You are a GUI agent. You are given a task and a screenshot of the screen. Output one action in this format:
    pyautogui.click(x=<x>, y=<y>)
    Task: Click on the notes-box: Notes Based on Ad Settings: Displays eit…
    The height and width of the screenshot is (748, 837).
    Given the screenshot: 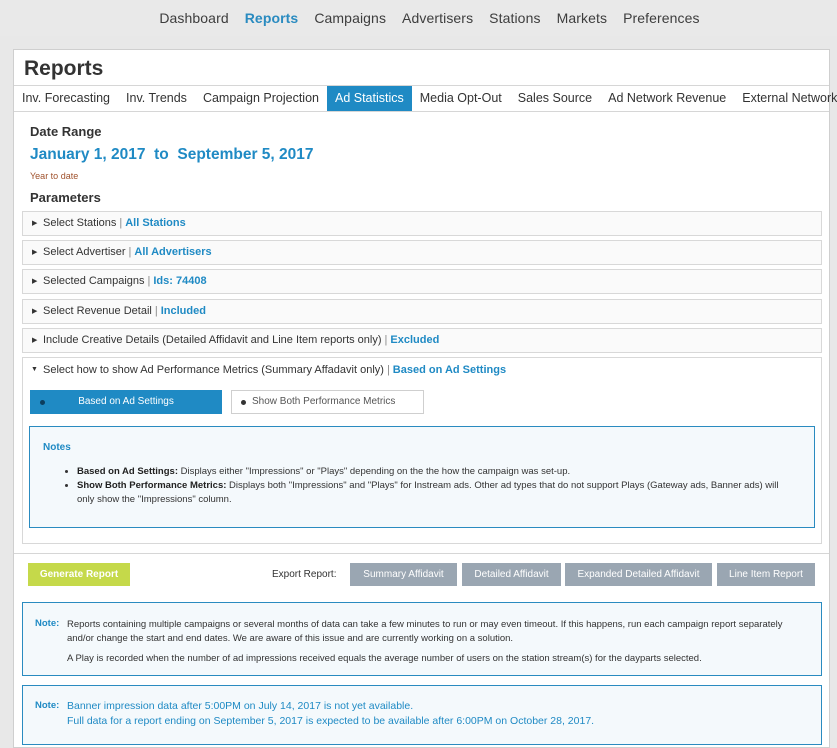 What is the action you would take?
    pyautogui.click(x=422, y=477)
    